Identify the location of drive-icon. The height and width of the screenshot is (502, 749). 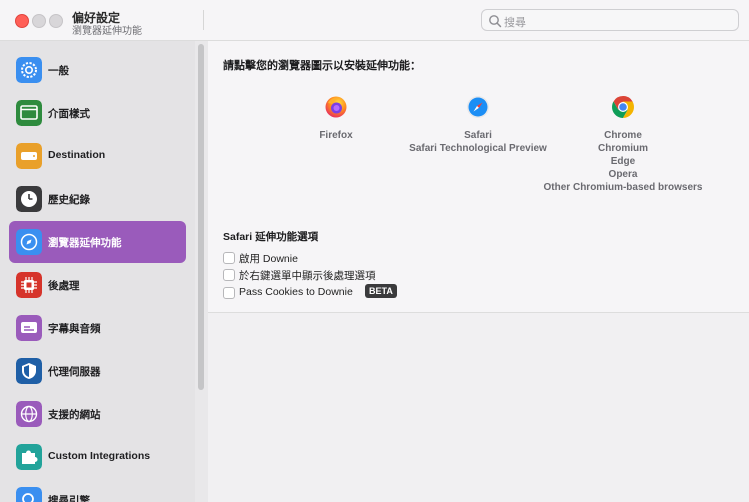
(29, 156).